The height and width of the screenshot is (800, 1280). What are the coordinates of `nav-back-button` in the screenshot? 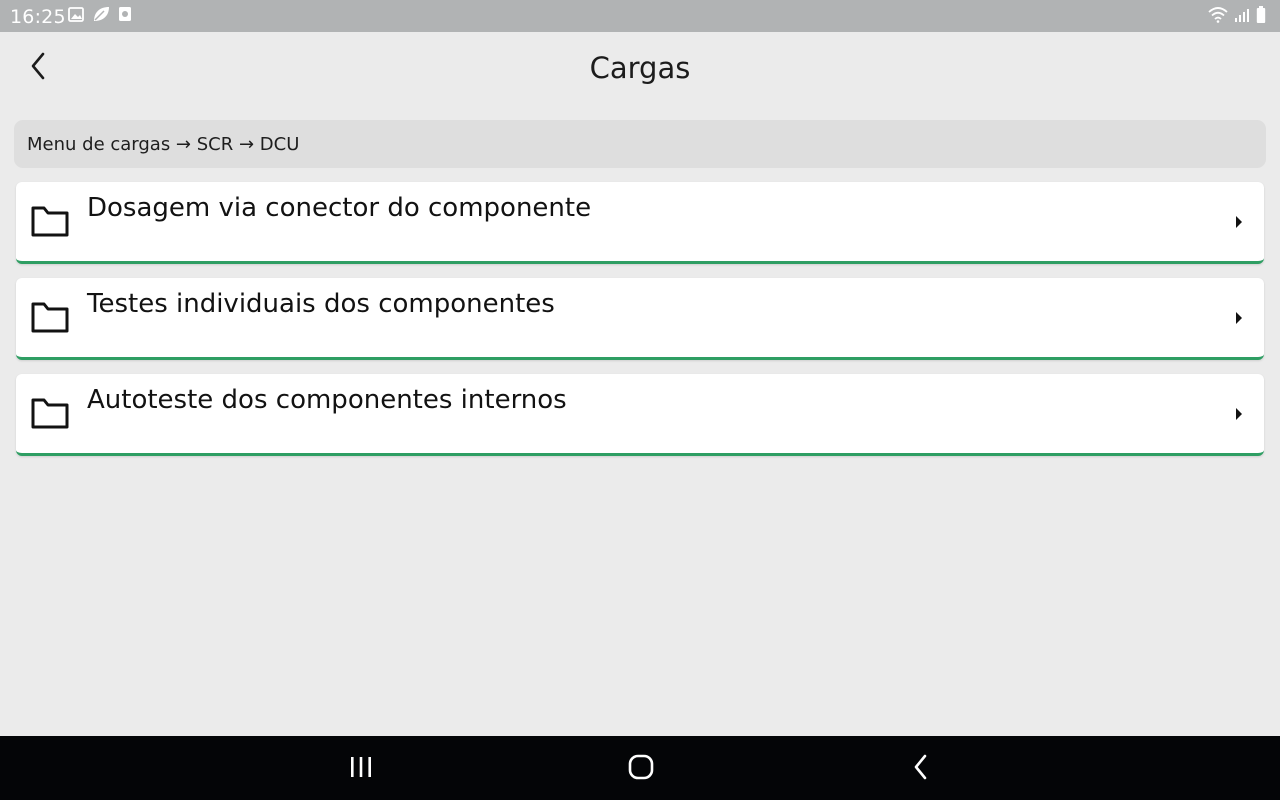 It's located at (921, 769).